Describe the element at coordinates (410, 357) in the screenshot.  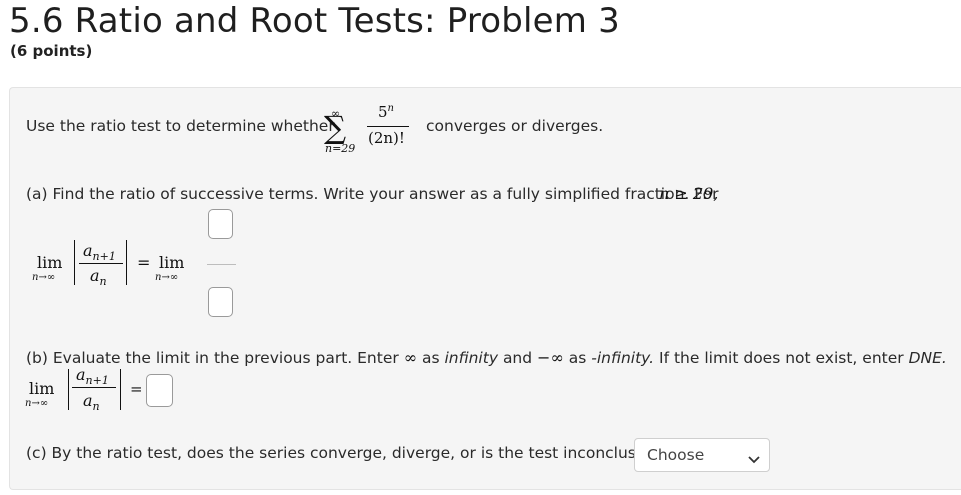
I see `infinity-symbol: ∞` at that location.